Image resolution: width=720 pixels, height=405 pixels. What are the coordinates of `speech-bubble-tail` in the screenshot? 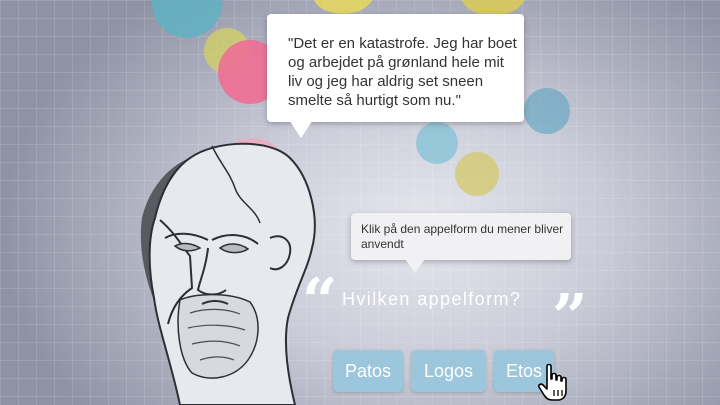 It's located at (301, 129).